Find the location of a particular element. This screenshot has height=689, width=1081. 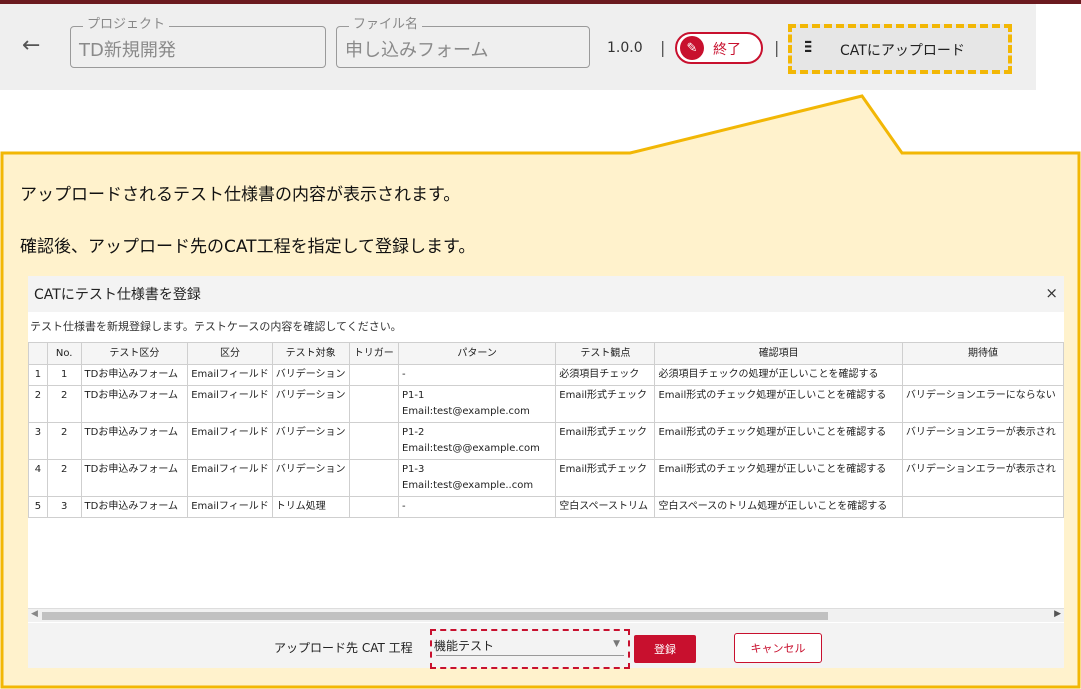

cell-check-item: 必須項目チェックの処理が正しいことを確認する is located at coordinates (778, 375).